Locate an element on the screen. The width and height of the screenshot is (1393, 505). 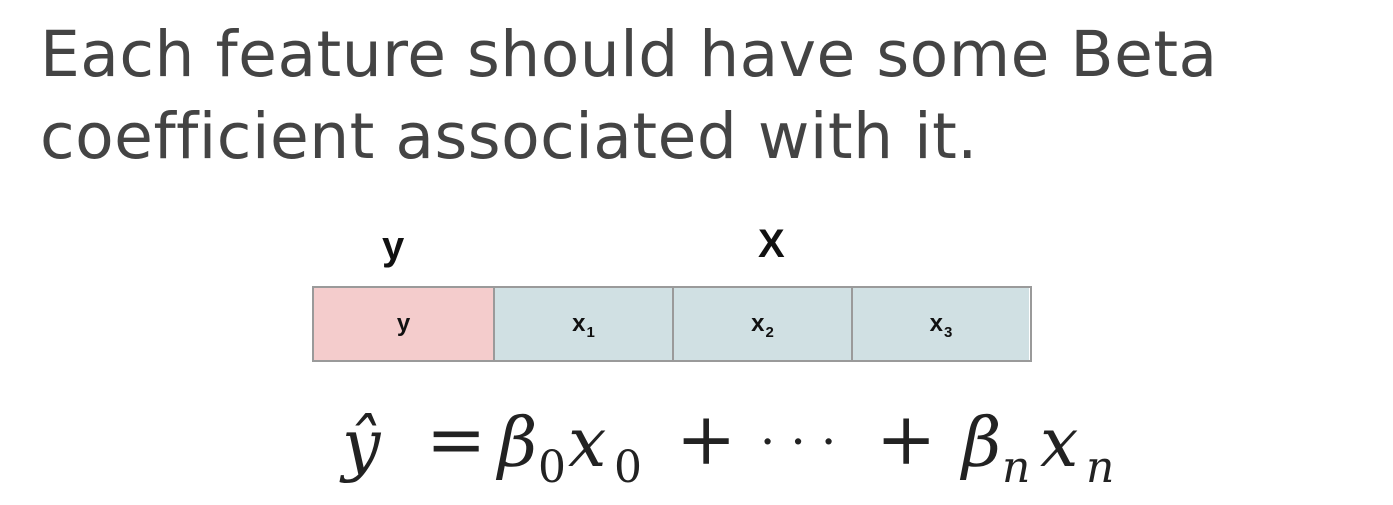
features-header-label: X is located at coordinates (771, 244).